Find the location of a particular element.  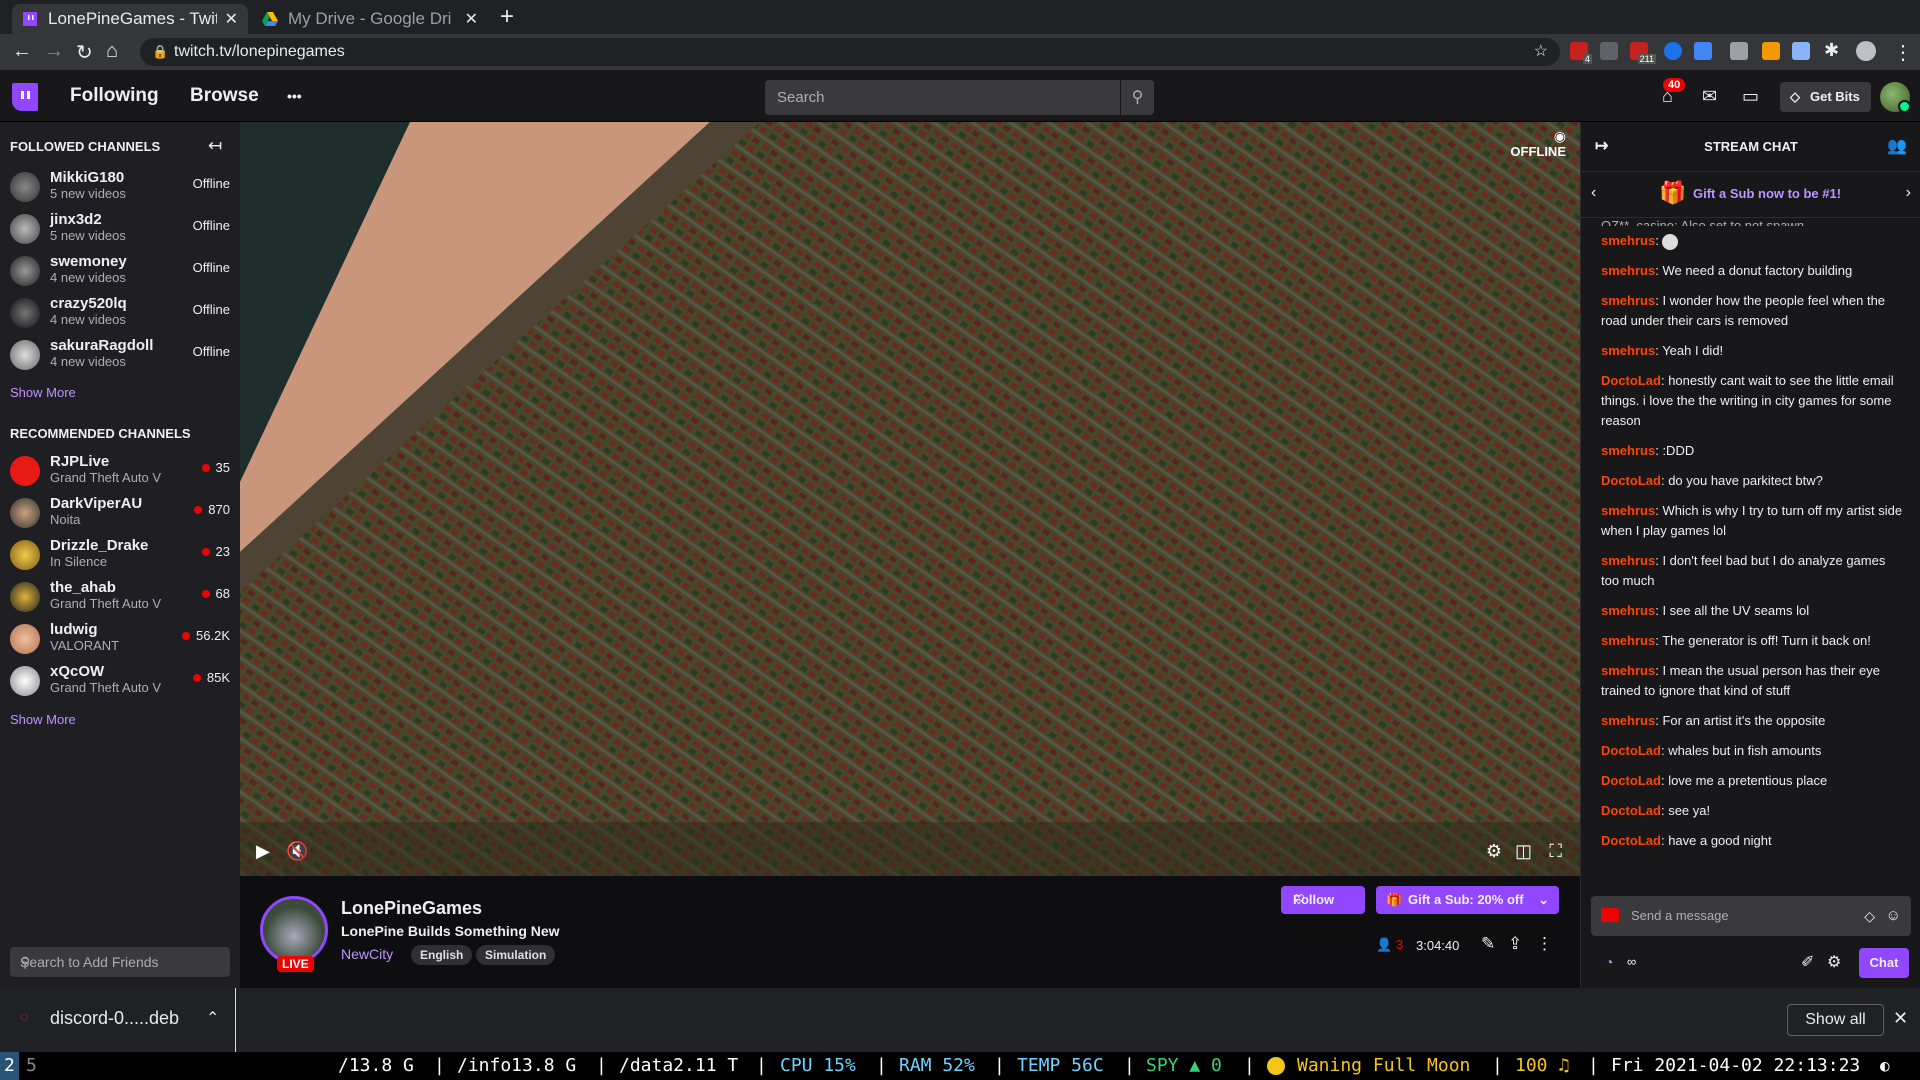

follow-button: ♡ Follow is located at coordinates (1323, 900).